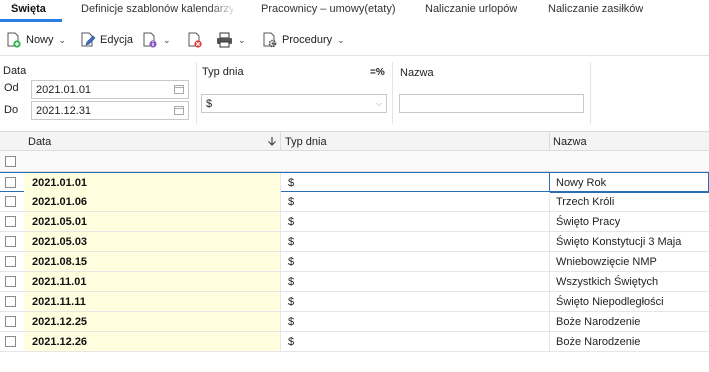 The image size is (709, 372). What do you see at coordinates (36, 40) in the screenshot?
I see `new-button: Nowy ⌄` at bounding box center [36, 40].